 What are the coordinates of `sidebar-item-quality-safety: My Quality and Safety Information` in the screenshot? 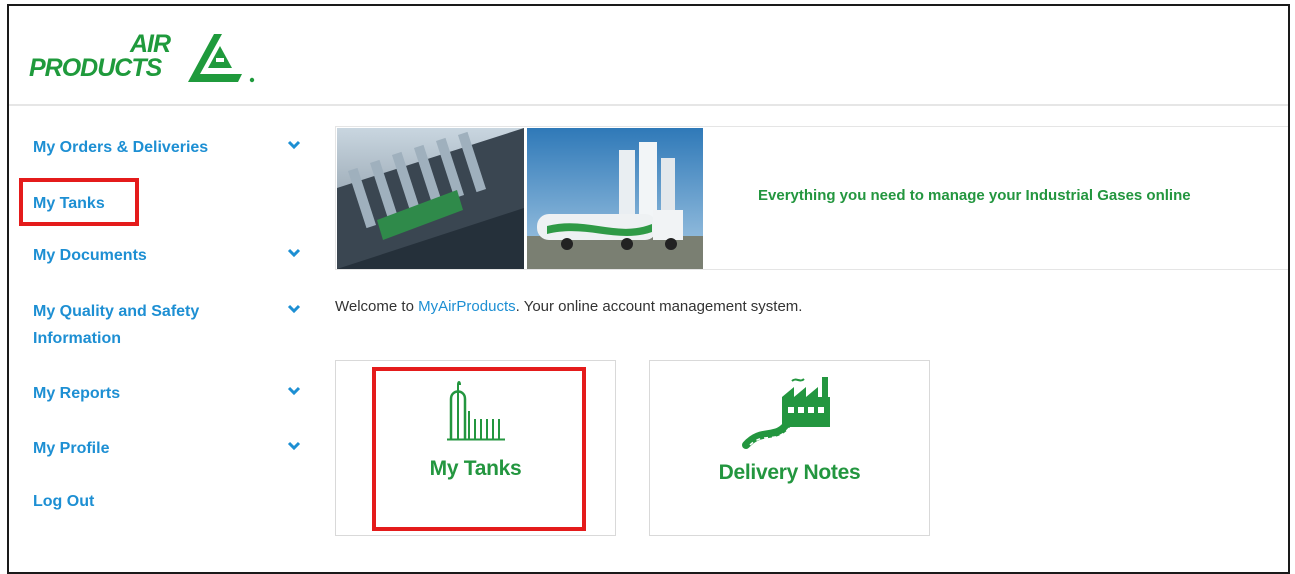 It's located at (173, 325).